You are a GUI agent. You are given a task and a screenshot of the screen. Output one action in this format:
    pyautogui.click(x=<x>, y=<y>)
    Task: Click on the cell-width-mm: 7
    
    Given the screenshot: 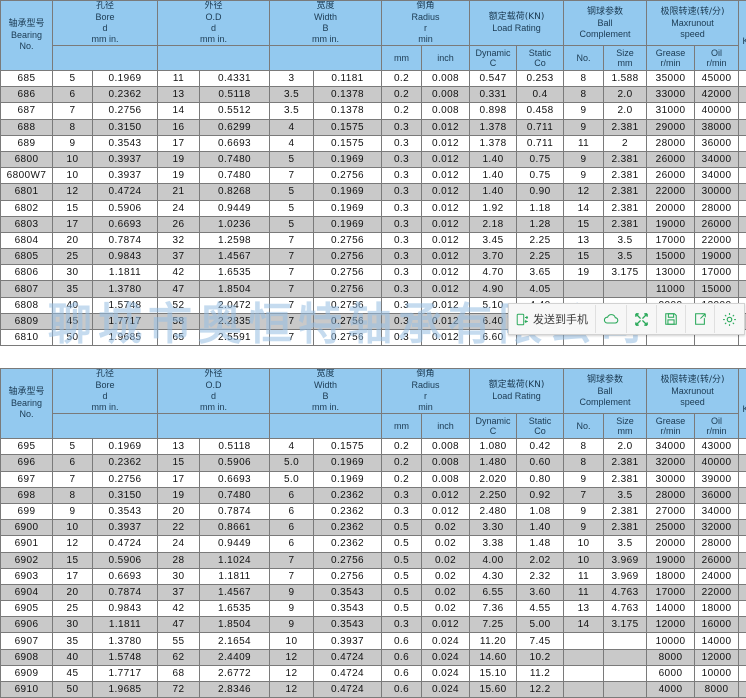 What is the action you would take?
    pyautogui.click(x=292, y=560)
    